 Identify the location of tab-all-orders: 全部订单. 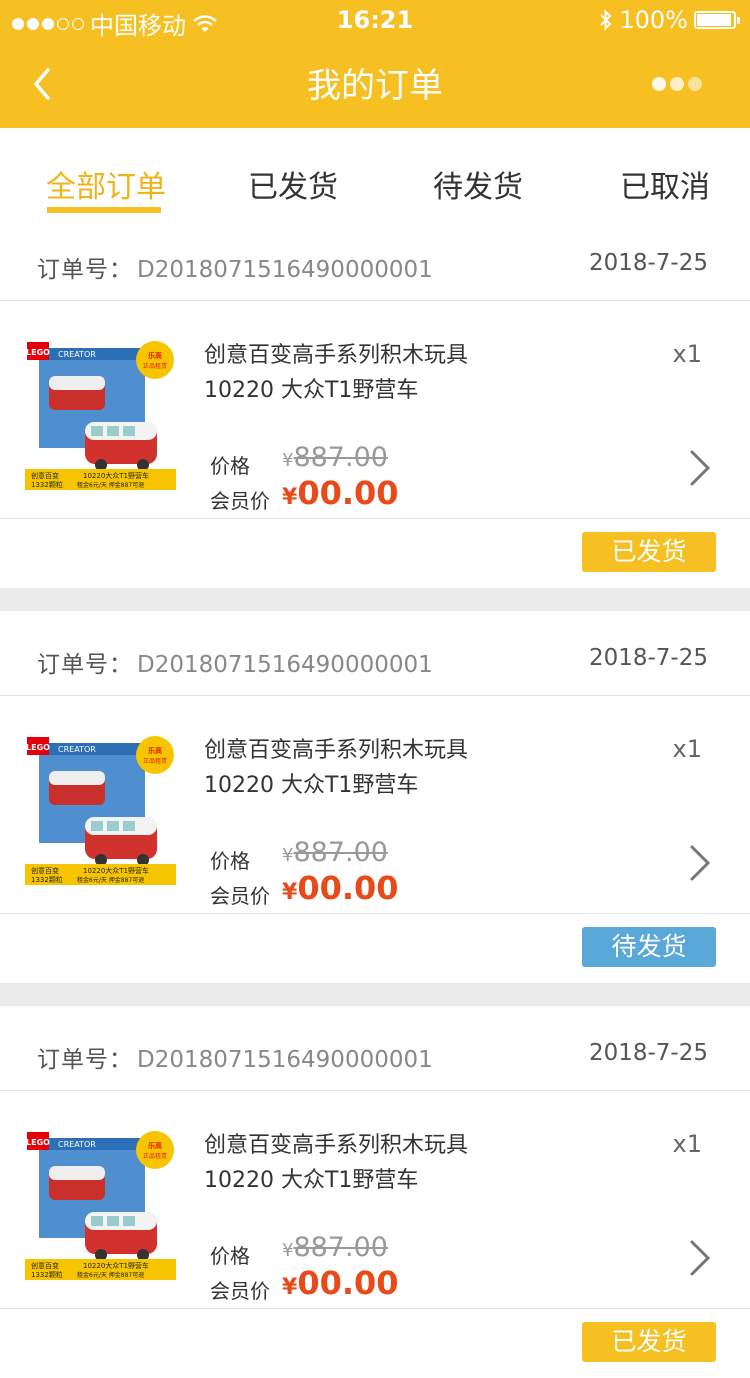
(106, 184).